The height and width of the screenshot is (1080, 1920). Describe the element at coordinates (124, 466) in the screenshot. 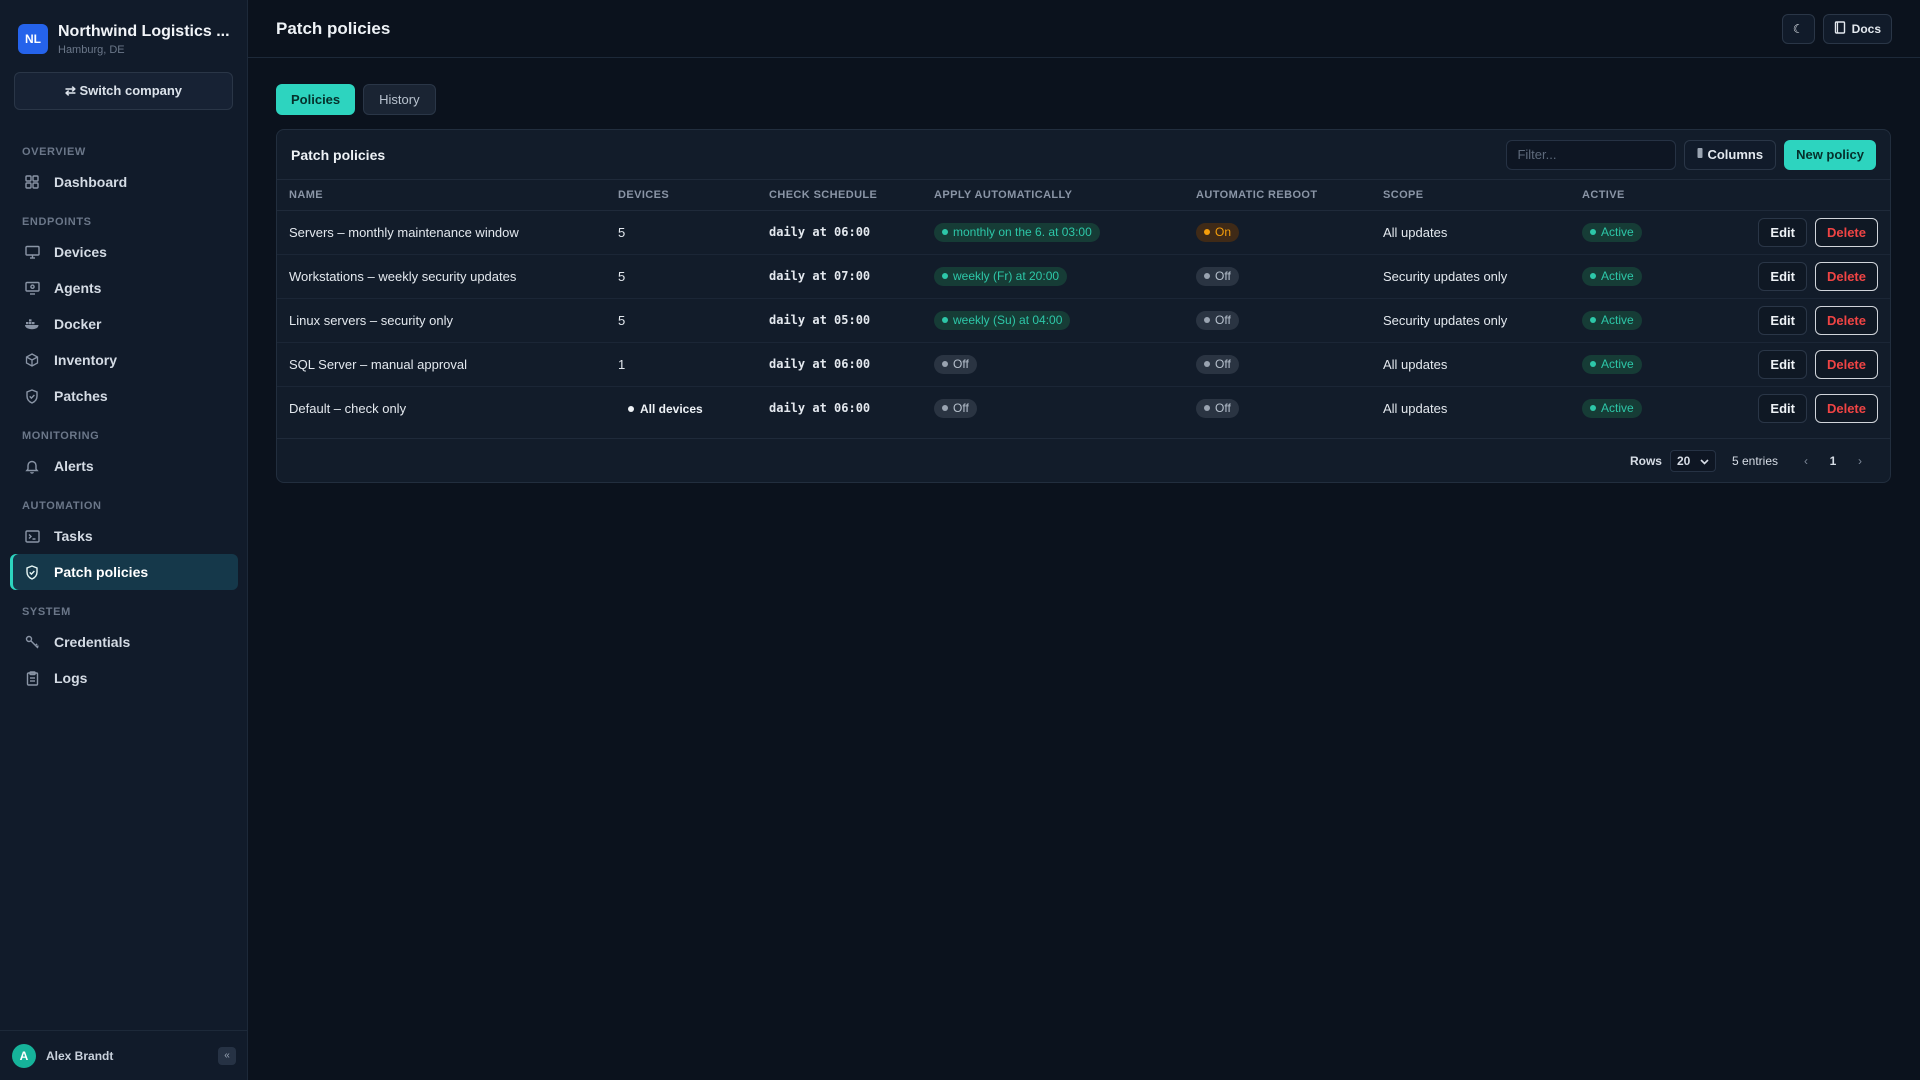

I see `sidebar-item-alerts: Alerts` at that location.